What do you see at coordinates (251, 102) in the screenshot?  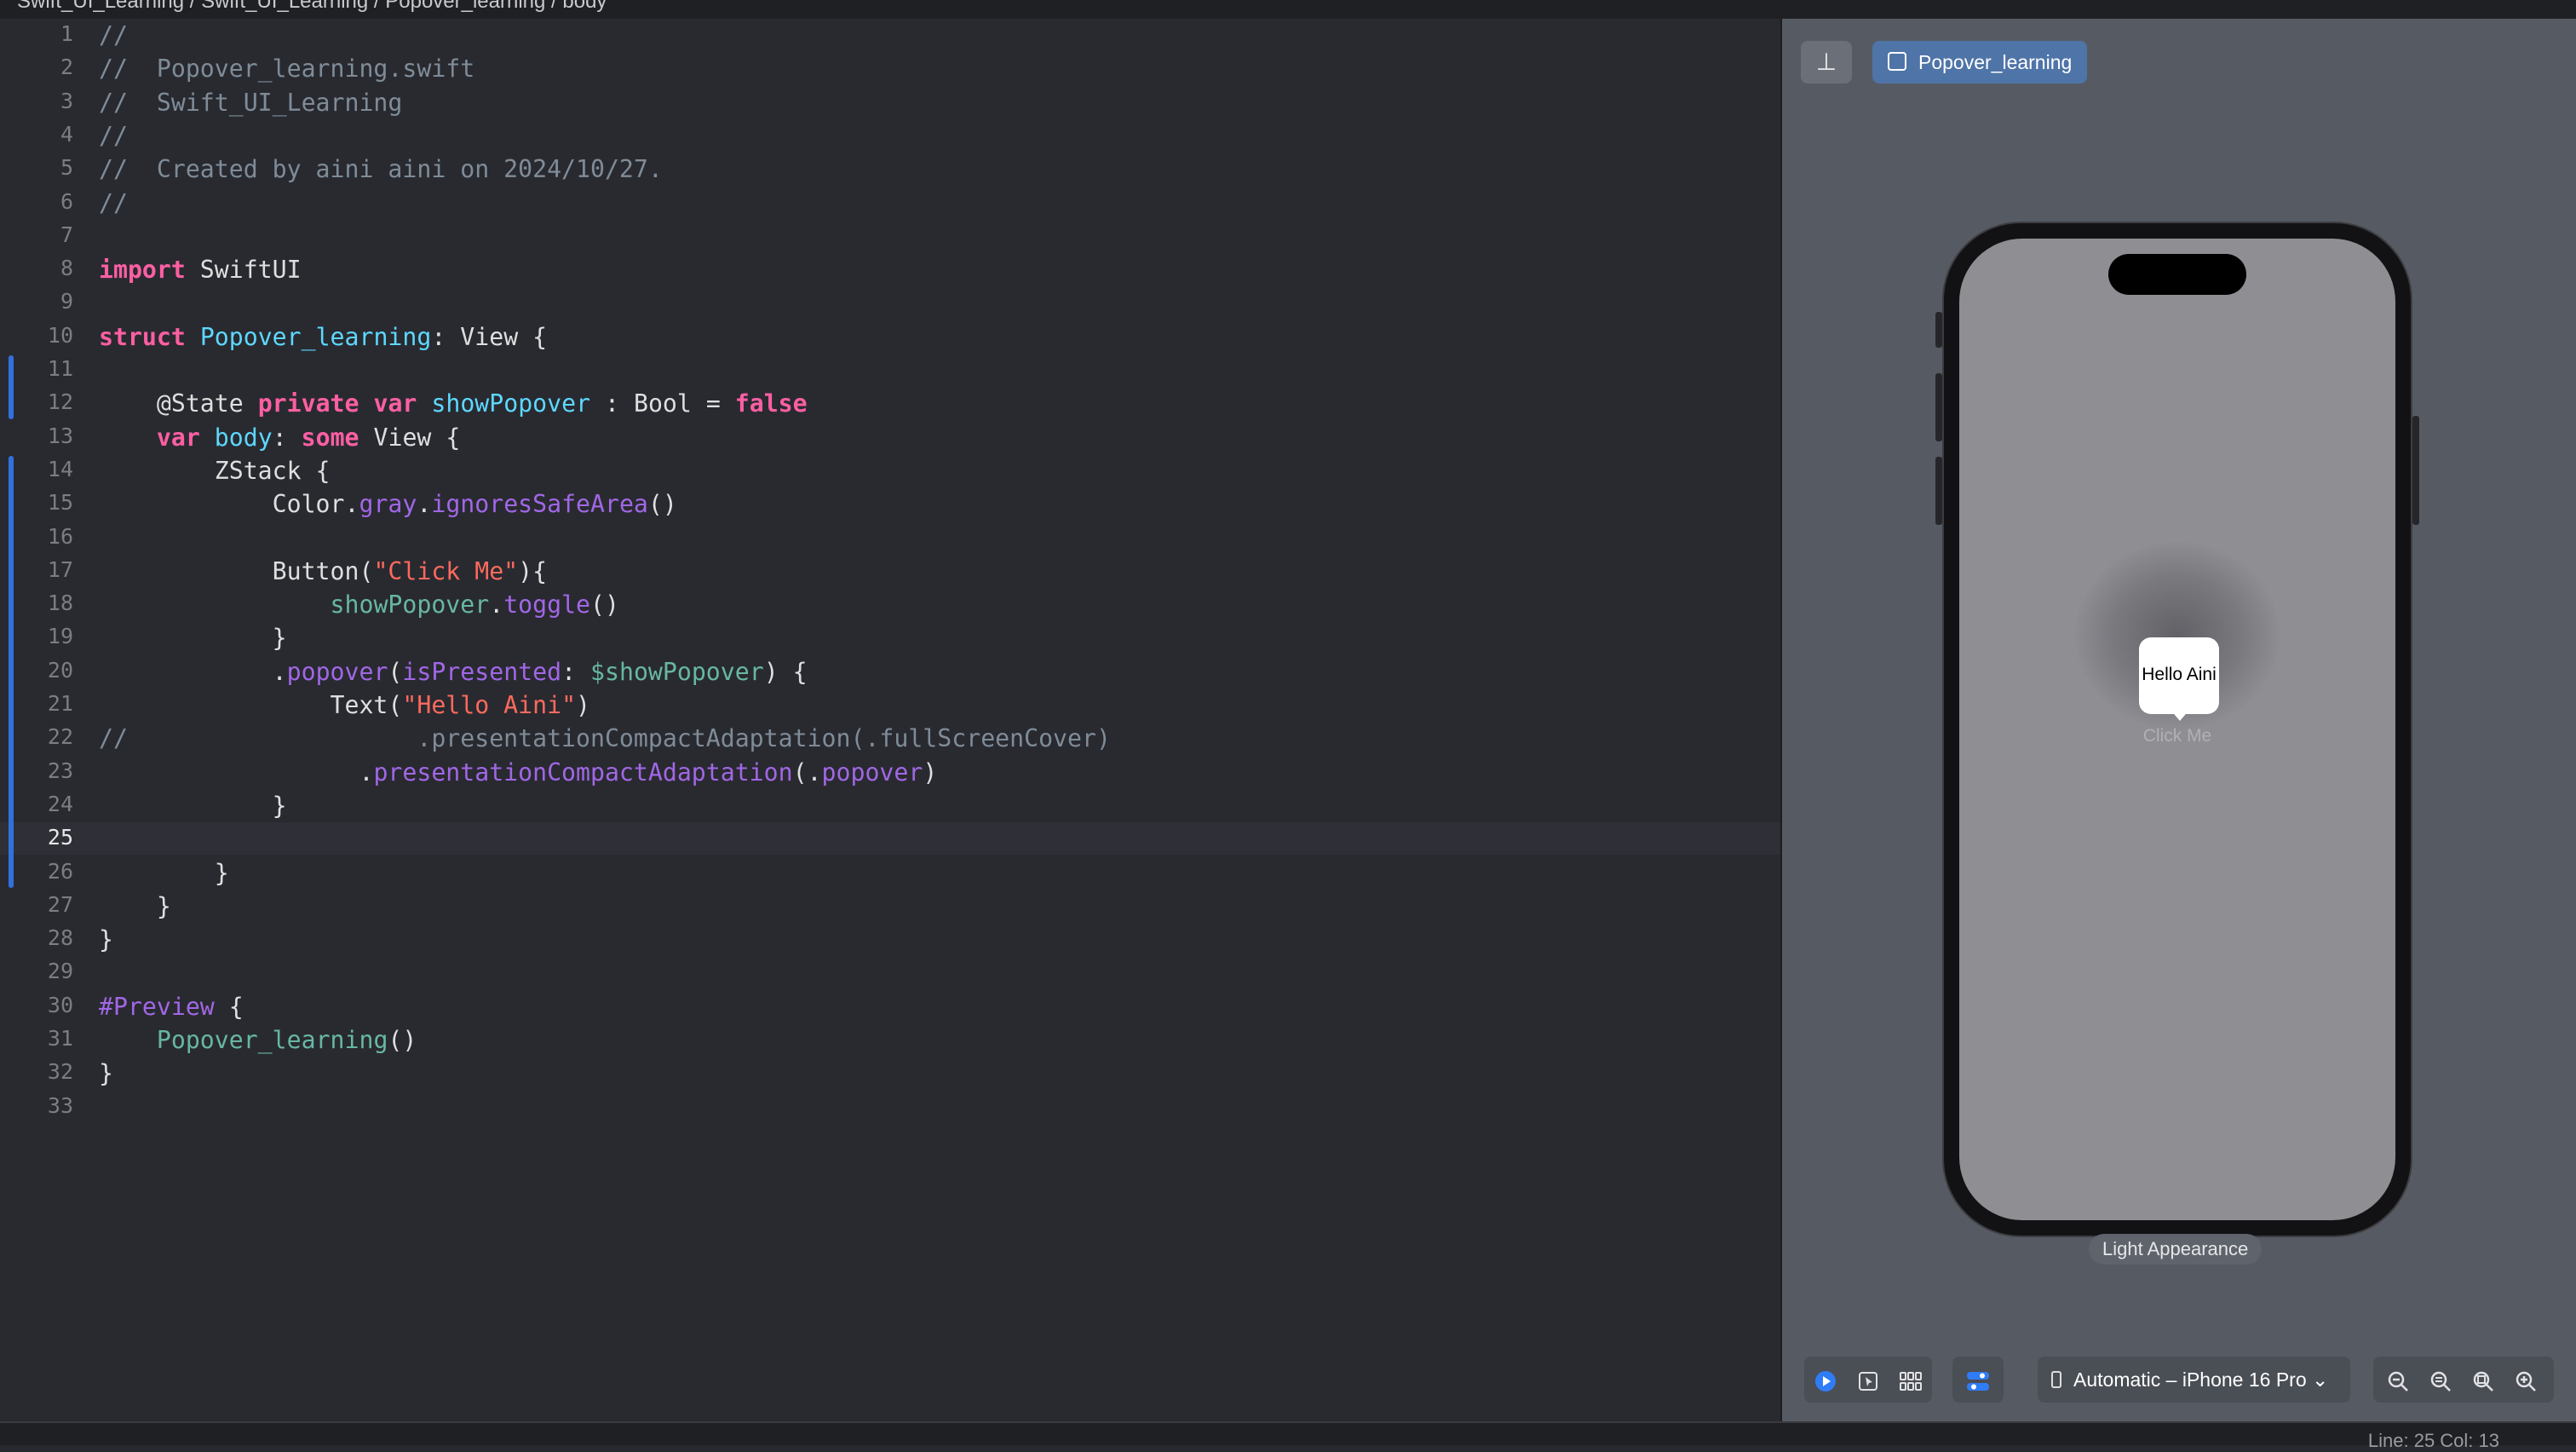 I see `code-text: // Swift_UI_Learning` at bounding box center [251, 102].